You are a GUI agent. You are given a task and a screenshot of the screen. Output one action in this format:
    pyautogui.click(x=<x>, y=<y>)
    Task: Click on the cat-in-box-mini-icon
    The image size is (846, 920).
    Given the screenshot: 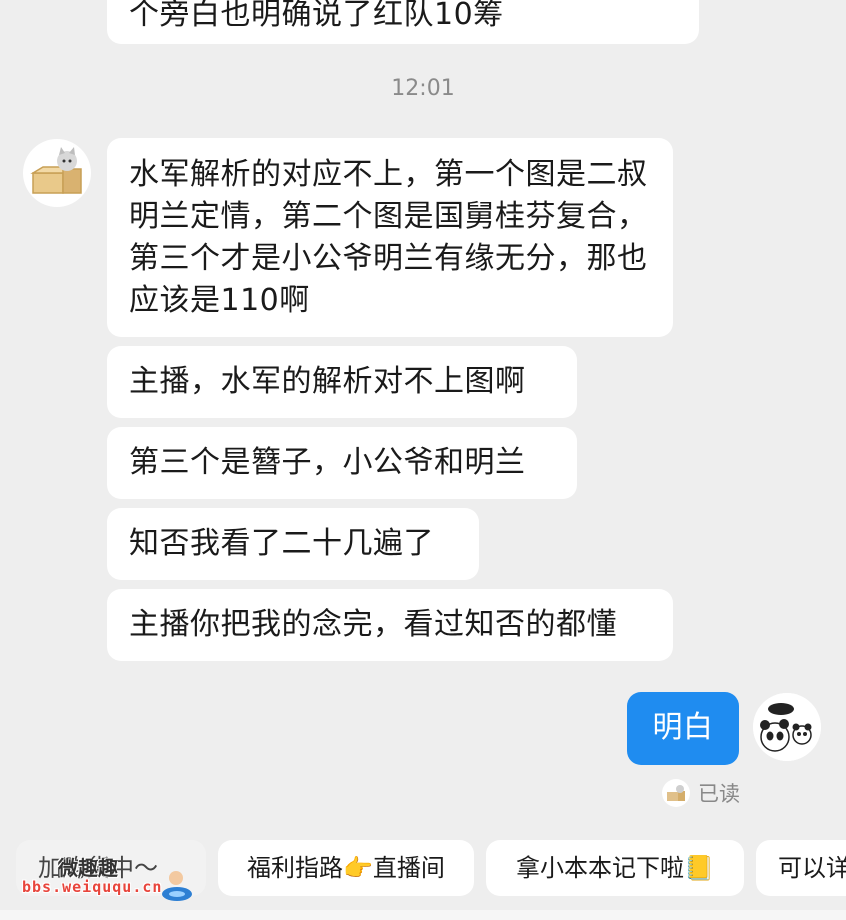 What is the action you would take?
    pyautogui.click(x=676, y=793)
    